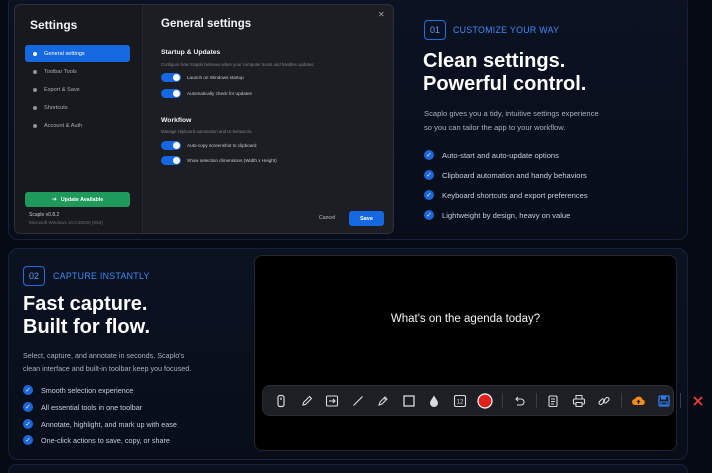 The height and width of the screenshot is (473, 712). I want to click on nav-item-label: Shortcuts, so click(56, 107).